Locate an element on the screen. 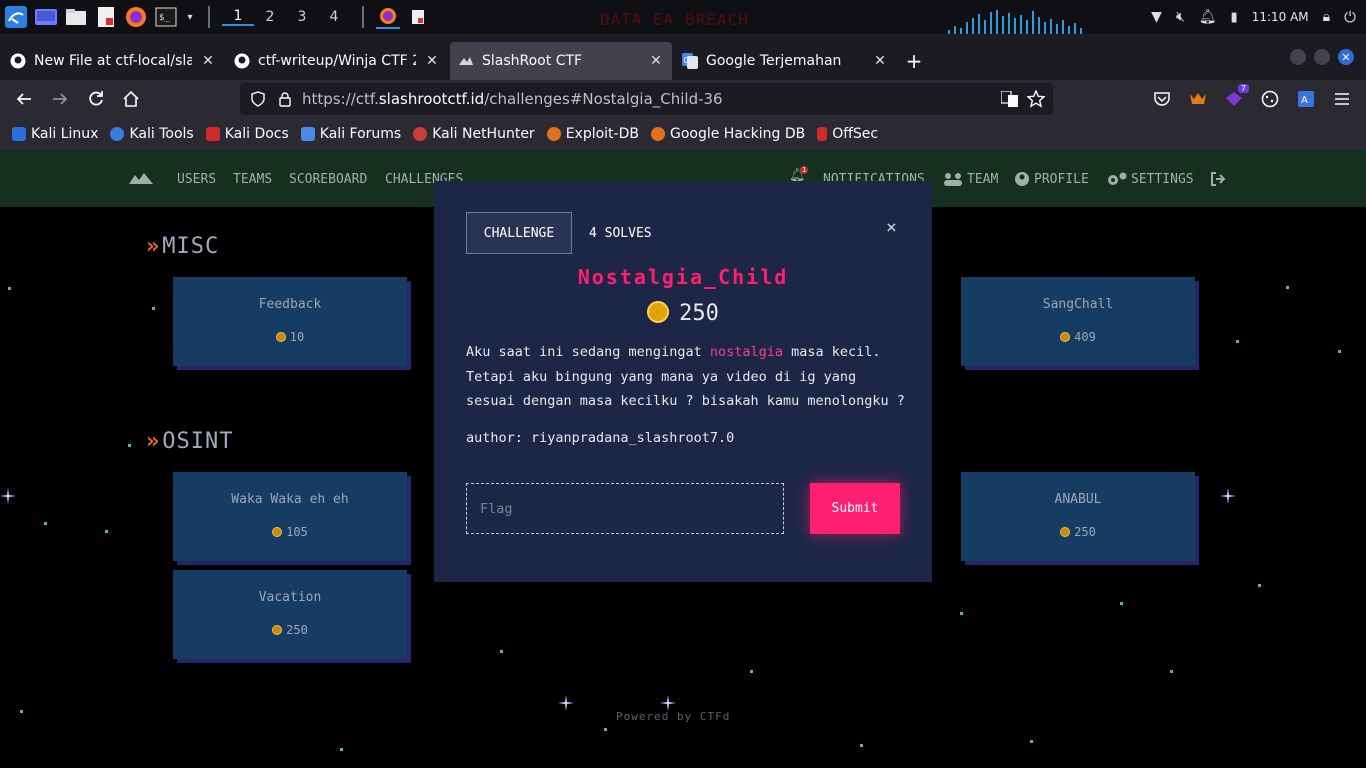 The height and width of the screenshot is (768, 1366). back-button is located at coordinates (24, 99).